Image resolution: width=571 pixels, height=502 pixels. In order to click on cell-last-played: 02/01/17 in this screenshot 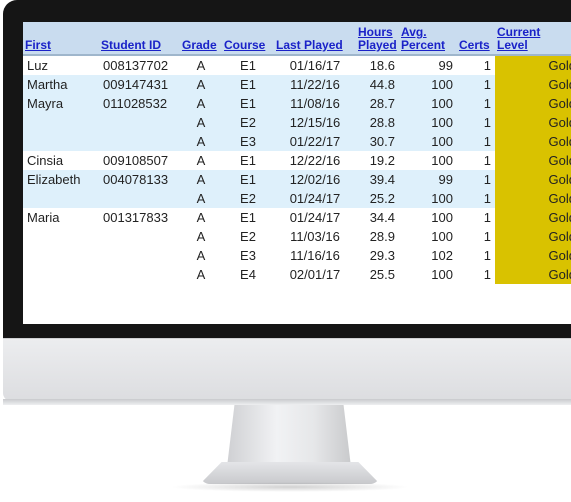, I will do `click(315, 274)`.